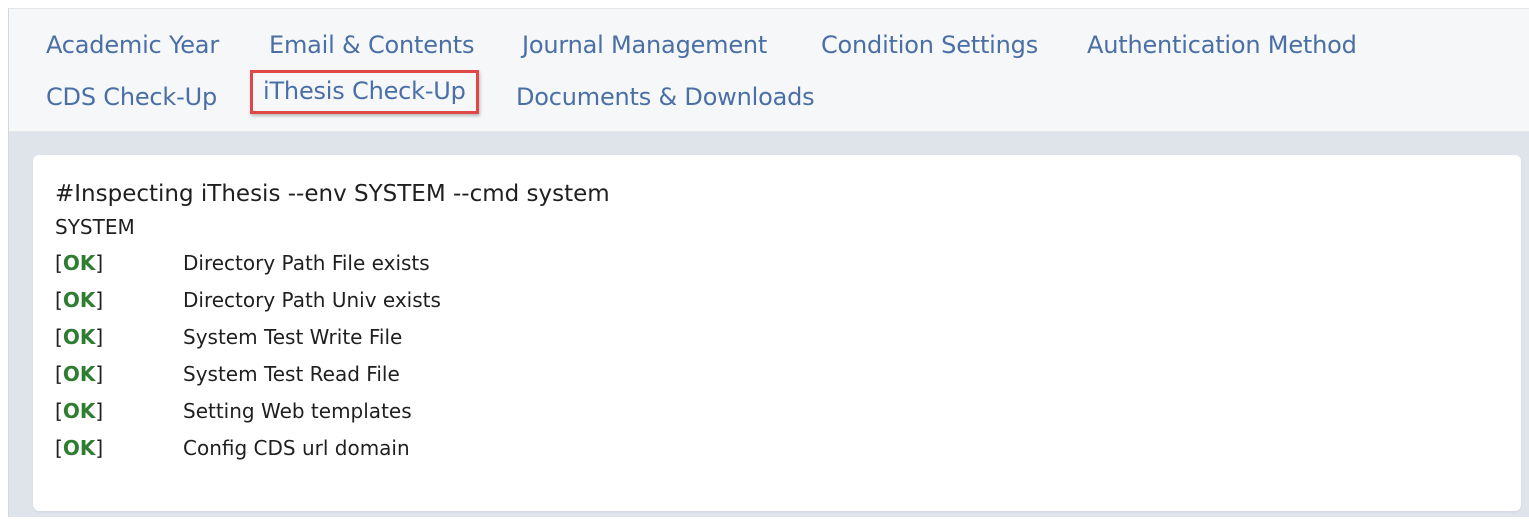  I want to click on check-text: Directory Path File exists, so click(306, 263).